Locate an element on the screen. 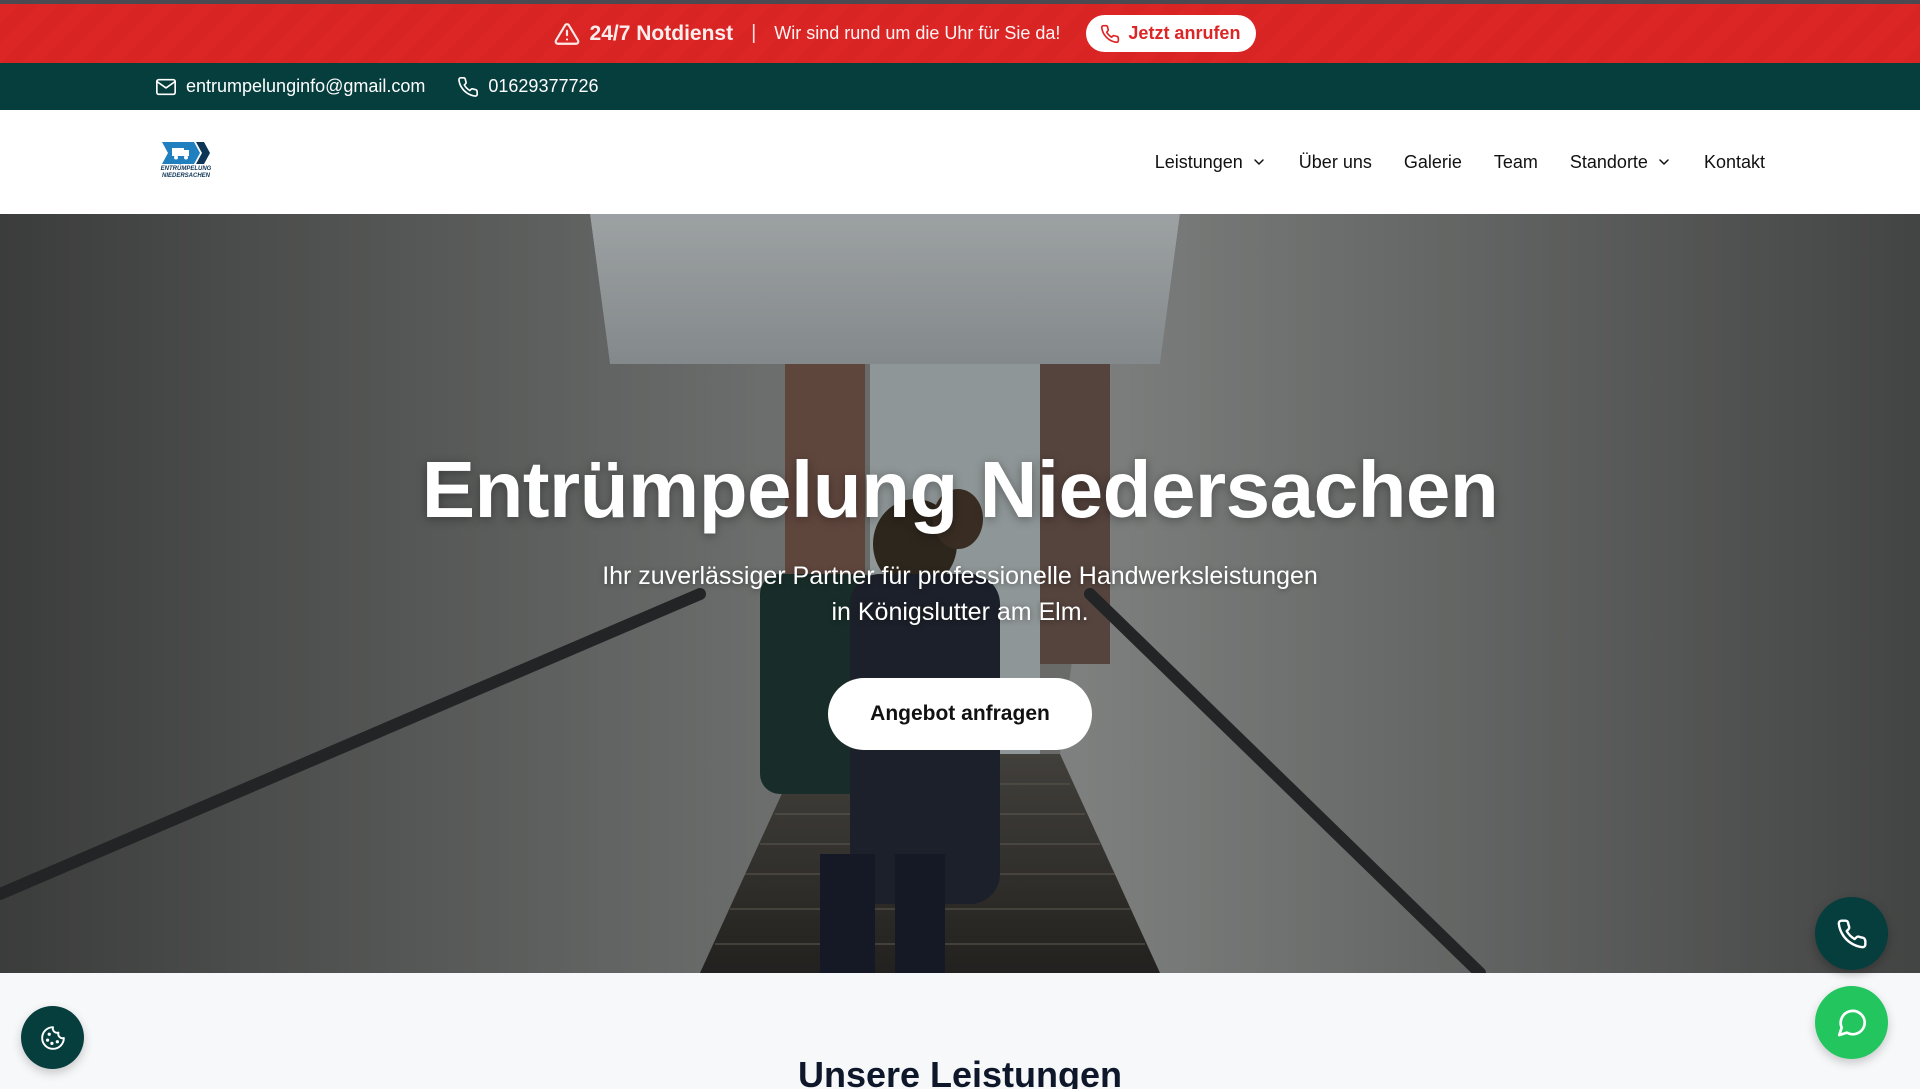  nav-label: Über uns is located at coordinates (1335, 161).